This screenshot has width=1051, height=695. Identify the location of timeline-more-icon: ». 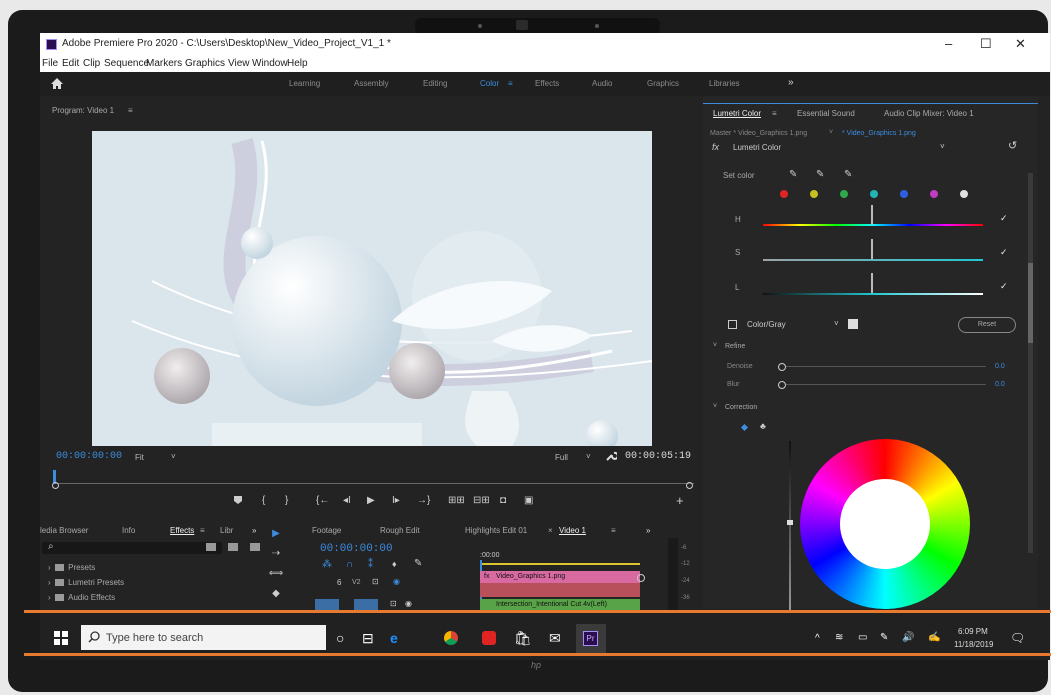
(648, 530).